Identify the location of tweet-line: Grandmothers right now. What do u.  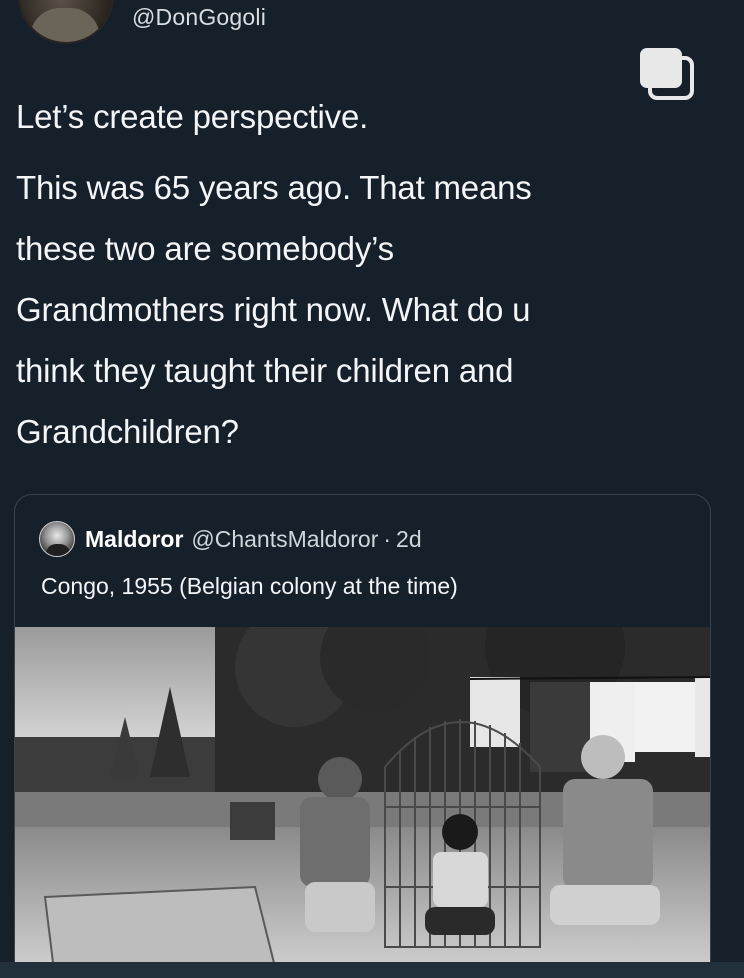
(273, 309).